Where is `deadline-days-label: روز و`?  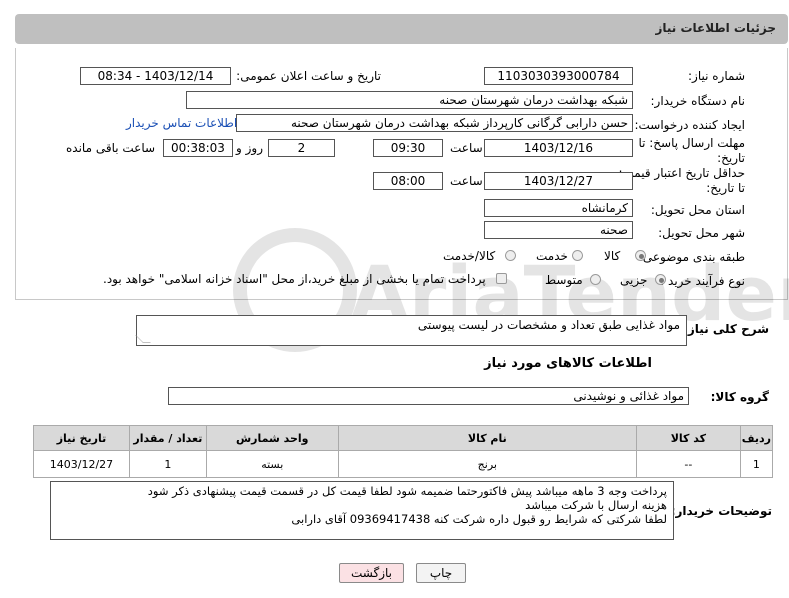 deadline-days-label: روز و is located at coordinates (249, 148).